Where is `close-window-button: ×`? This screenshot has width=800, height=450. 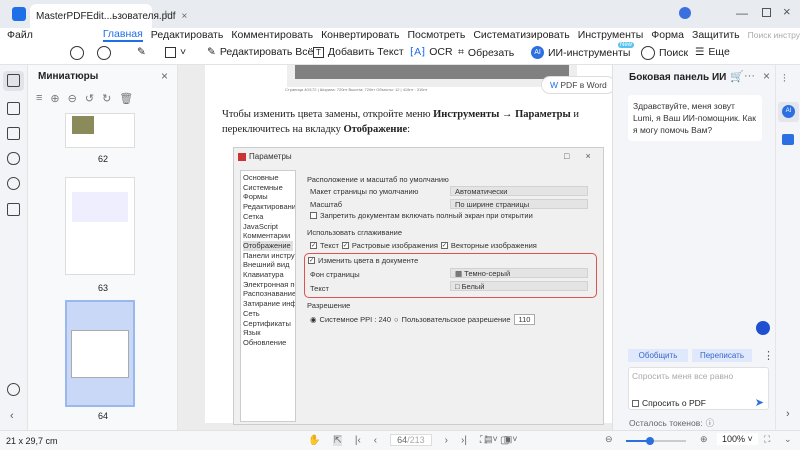 close-window-button: × is located at coordinates (787, 11).